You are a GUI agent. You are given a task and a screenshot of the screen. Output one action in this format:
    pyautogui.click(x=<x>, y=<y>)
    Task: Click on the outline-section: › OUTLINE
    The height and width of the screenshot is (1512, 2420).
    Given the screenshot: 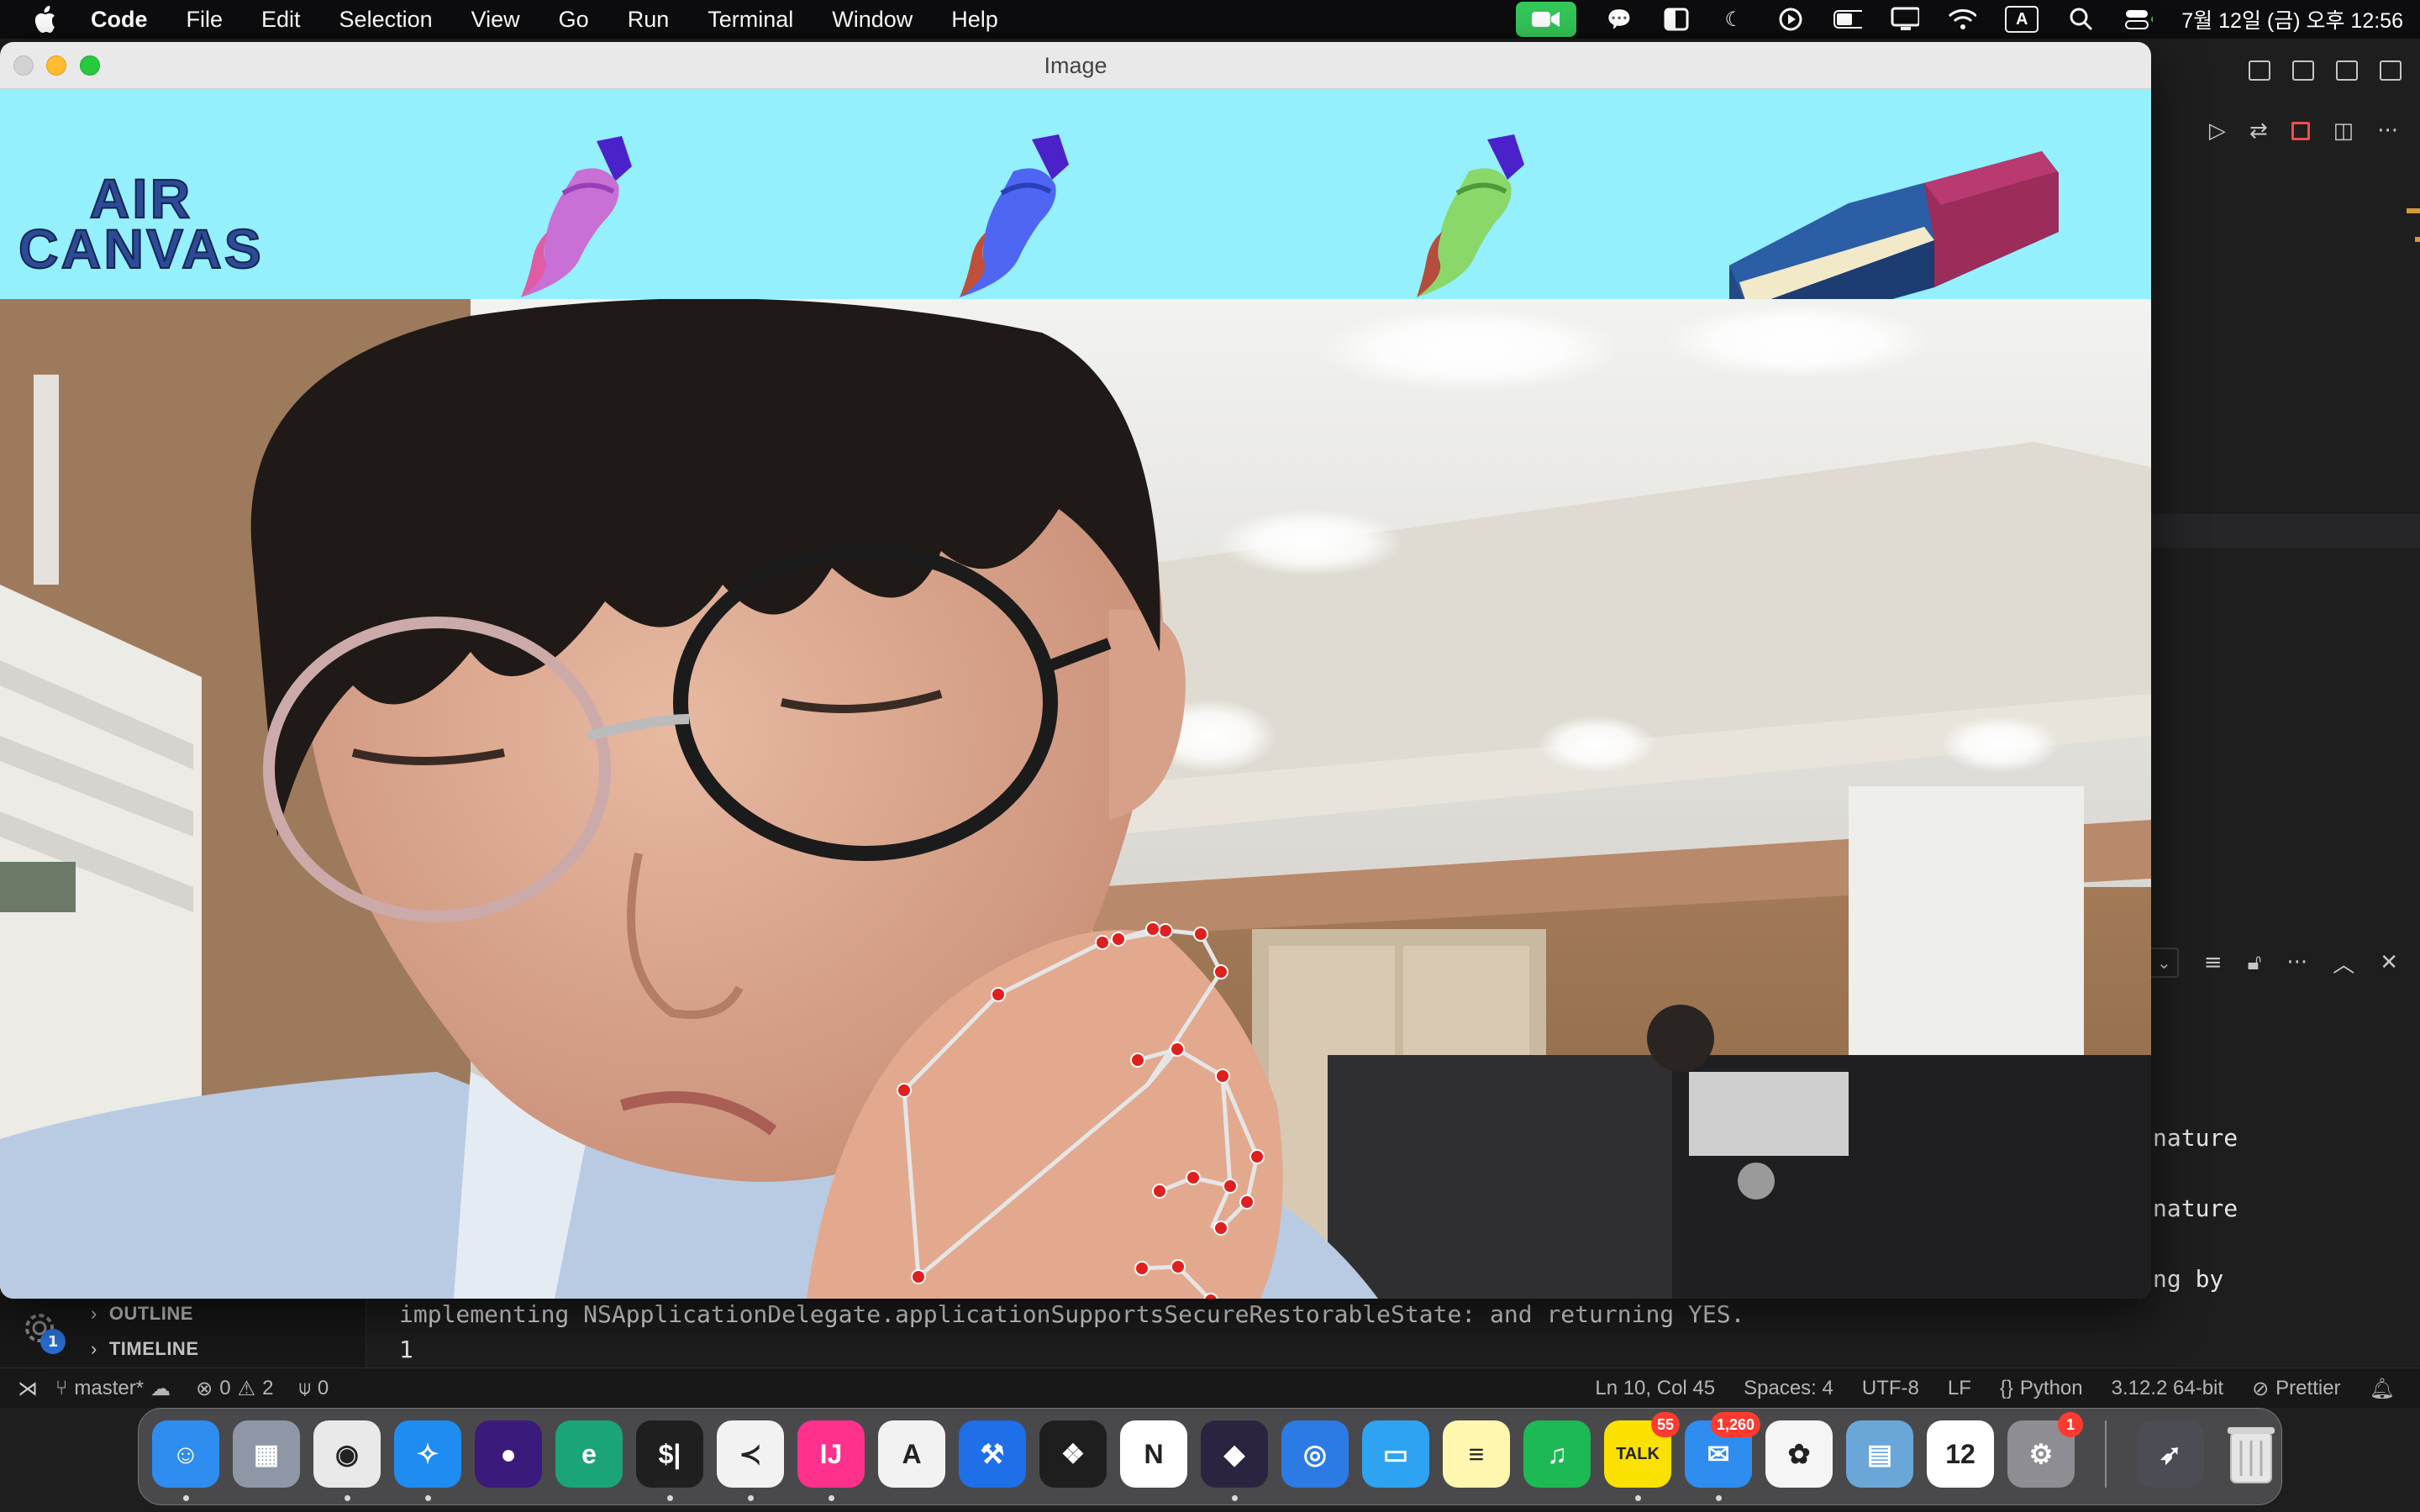 What is the action you would take?
    pyautogui.click(x=142, y=1314)
    